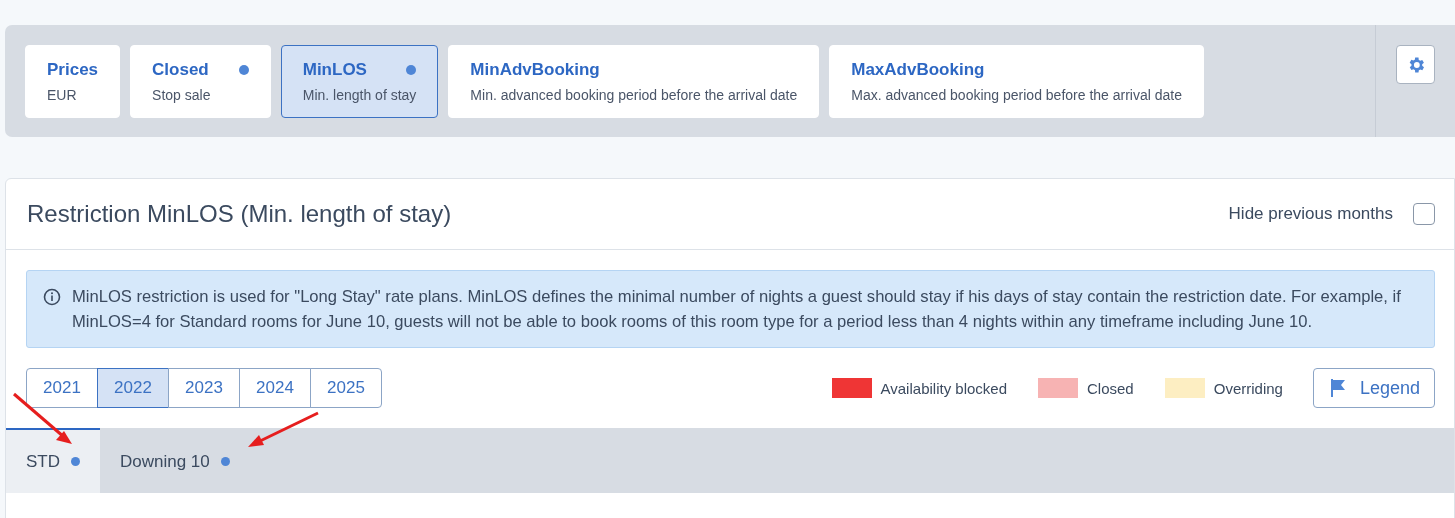  I want to click on restriction-tab: Prices EUR, so click(73, 81).